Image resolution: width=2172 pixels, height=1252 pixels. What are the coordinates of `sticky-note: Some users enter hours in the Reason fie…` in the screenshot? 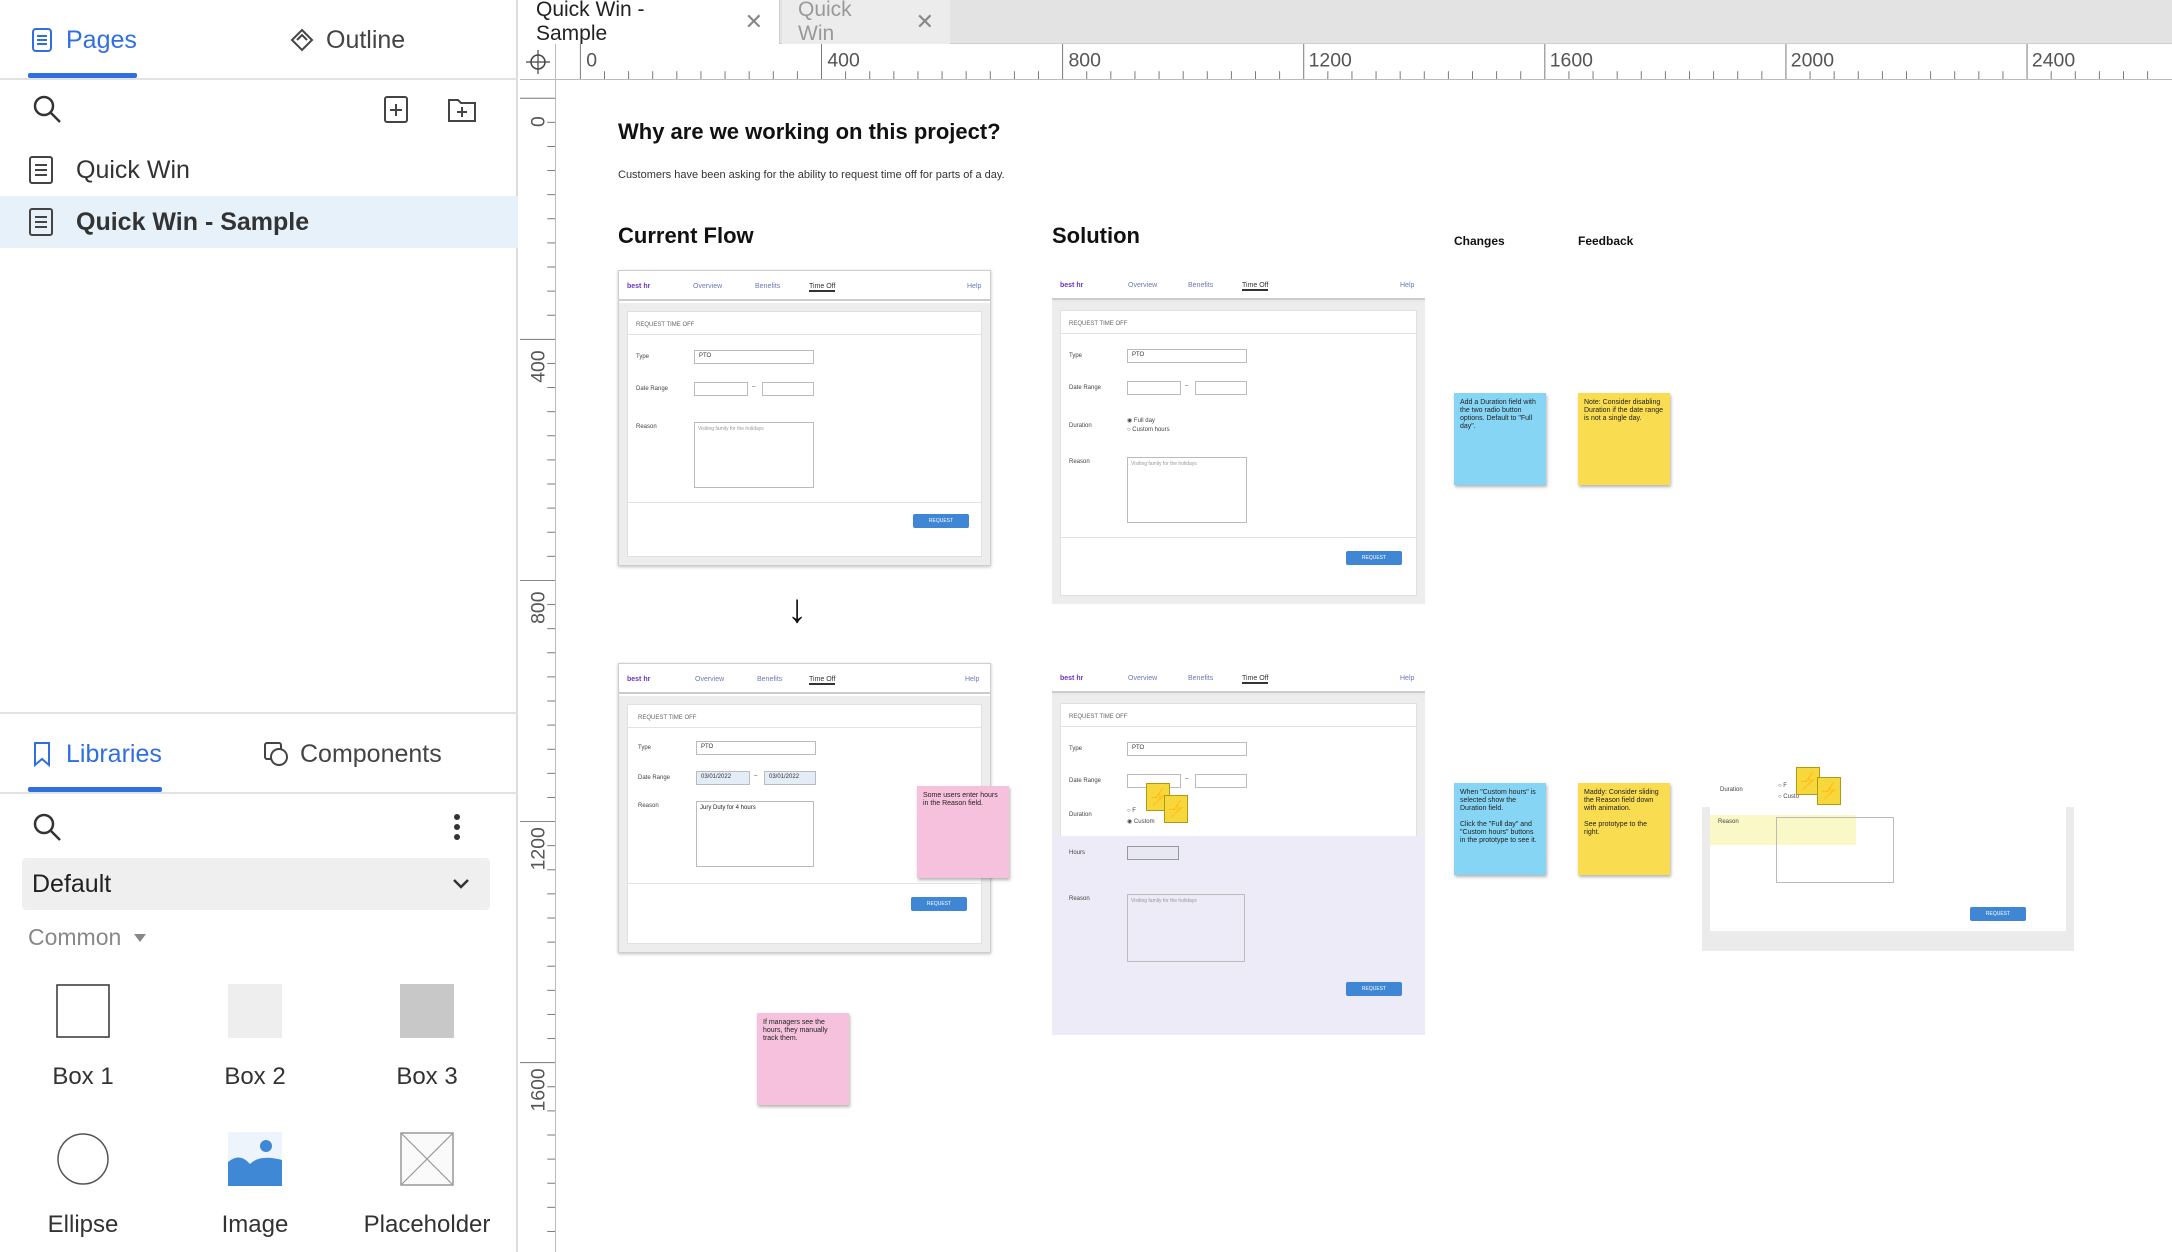 It's located at (963, 832).